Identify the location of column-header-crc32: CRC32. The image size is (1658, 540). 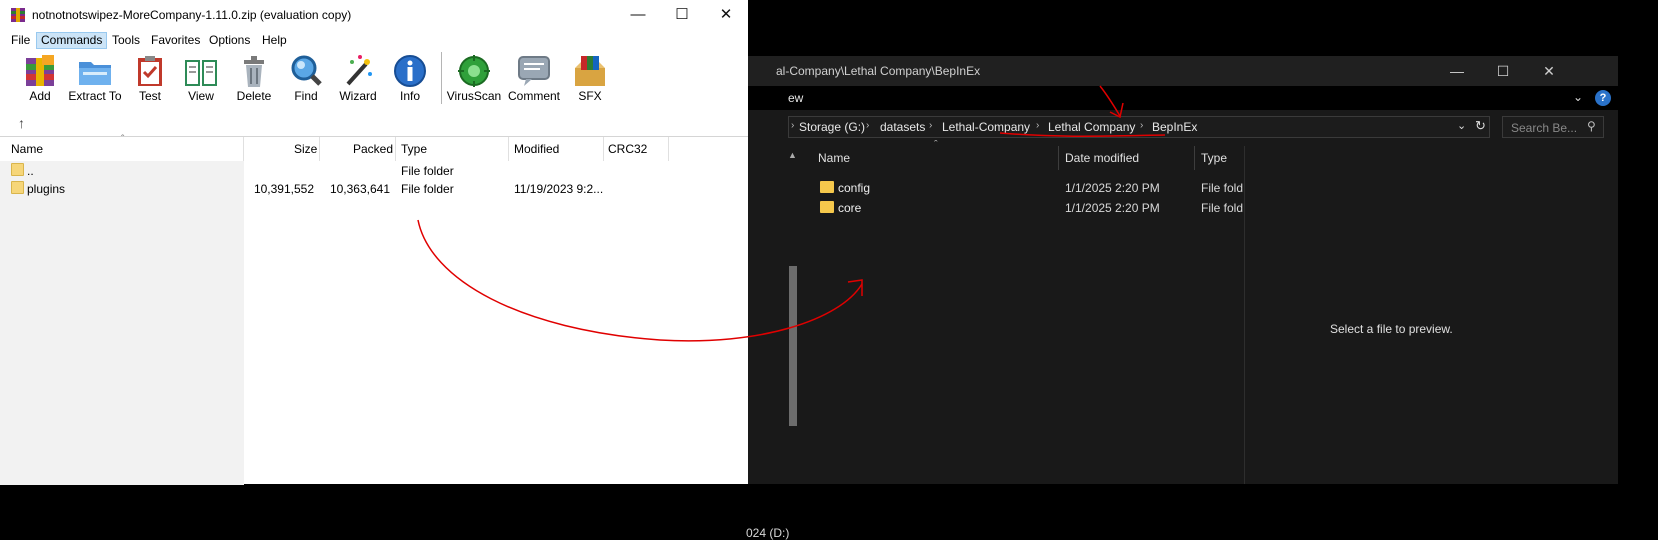
(627, 149).